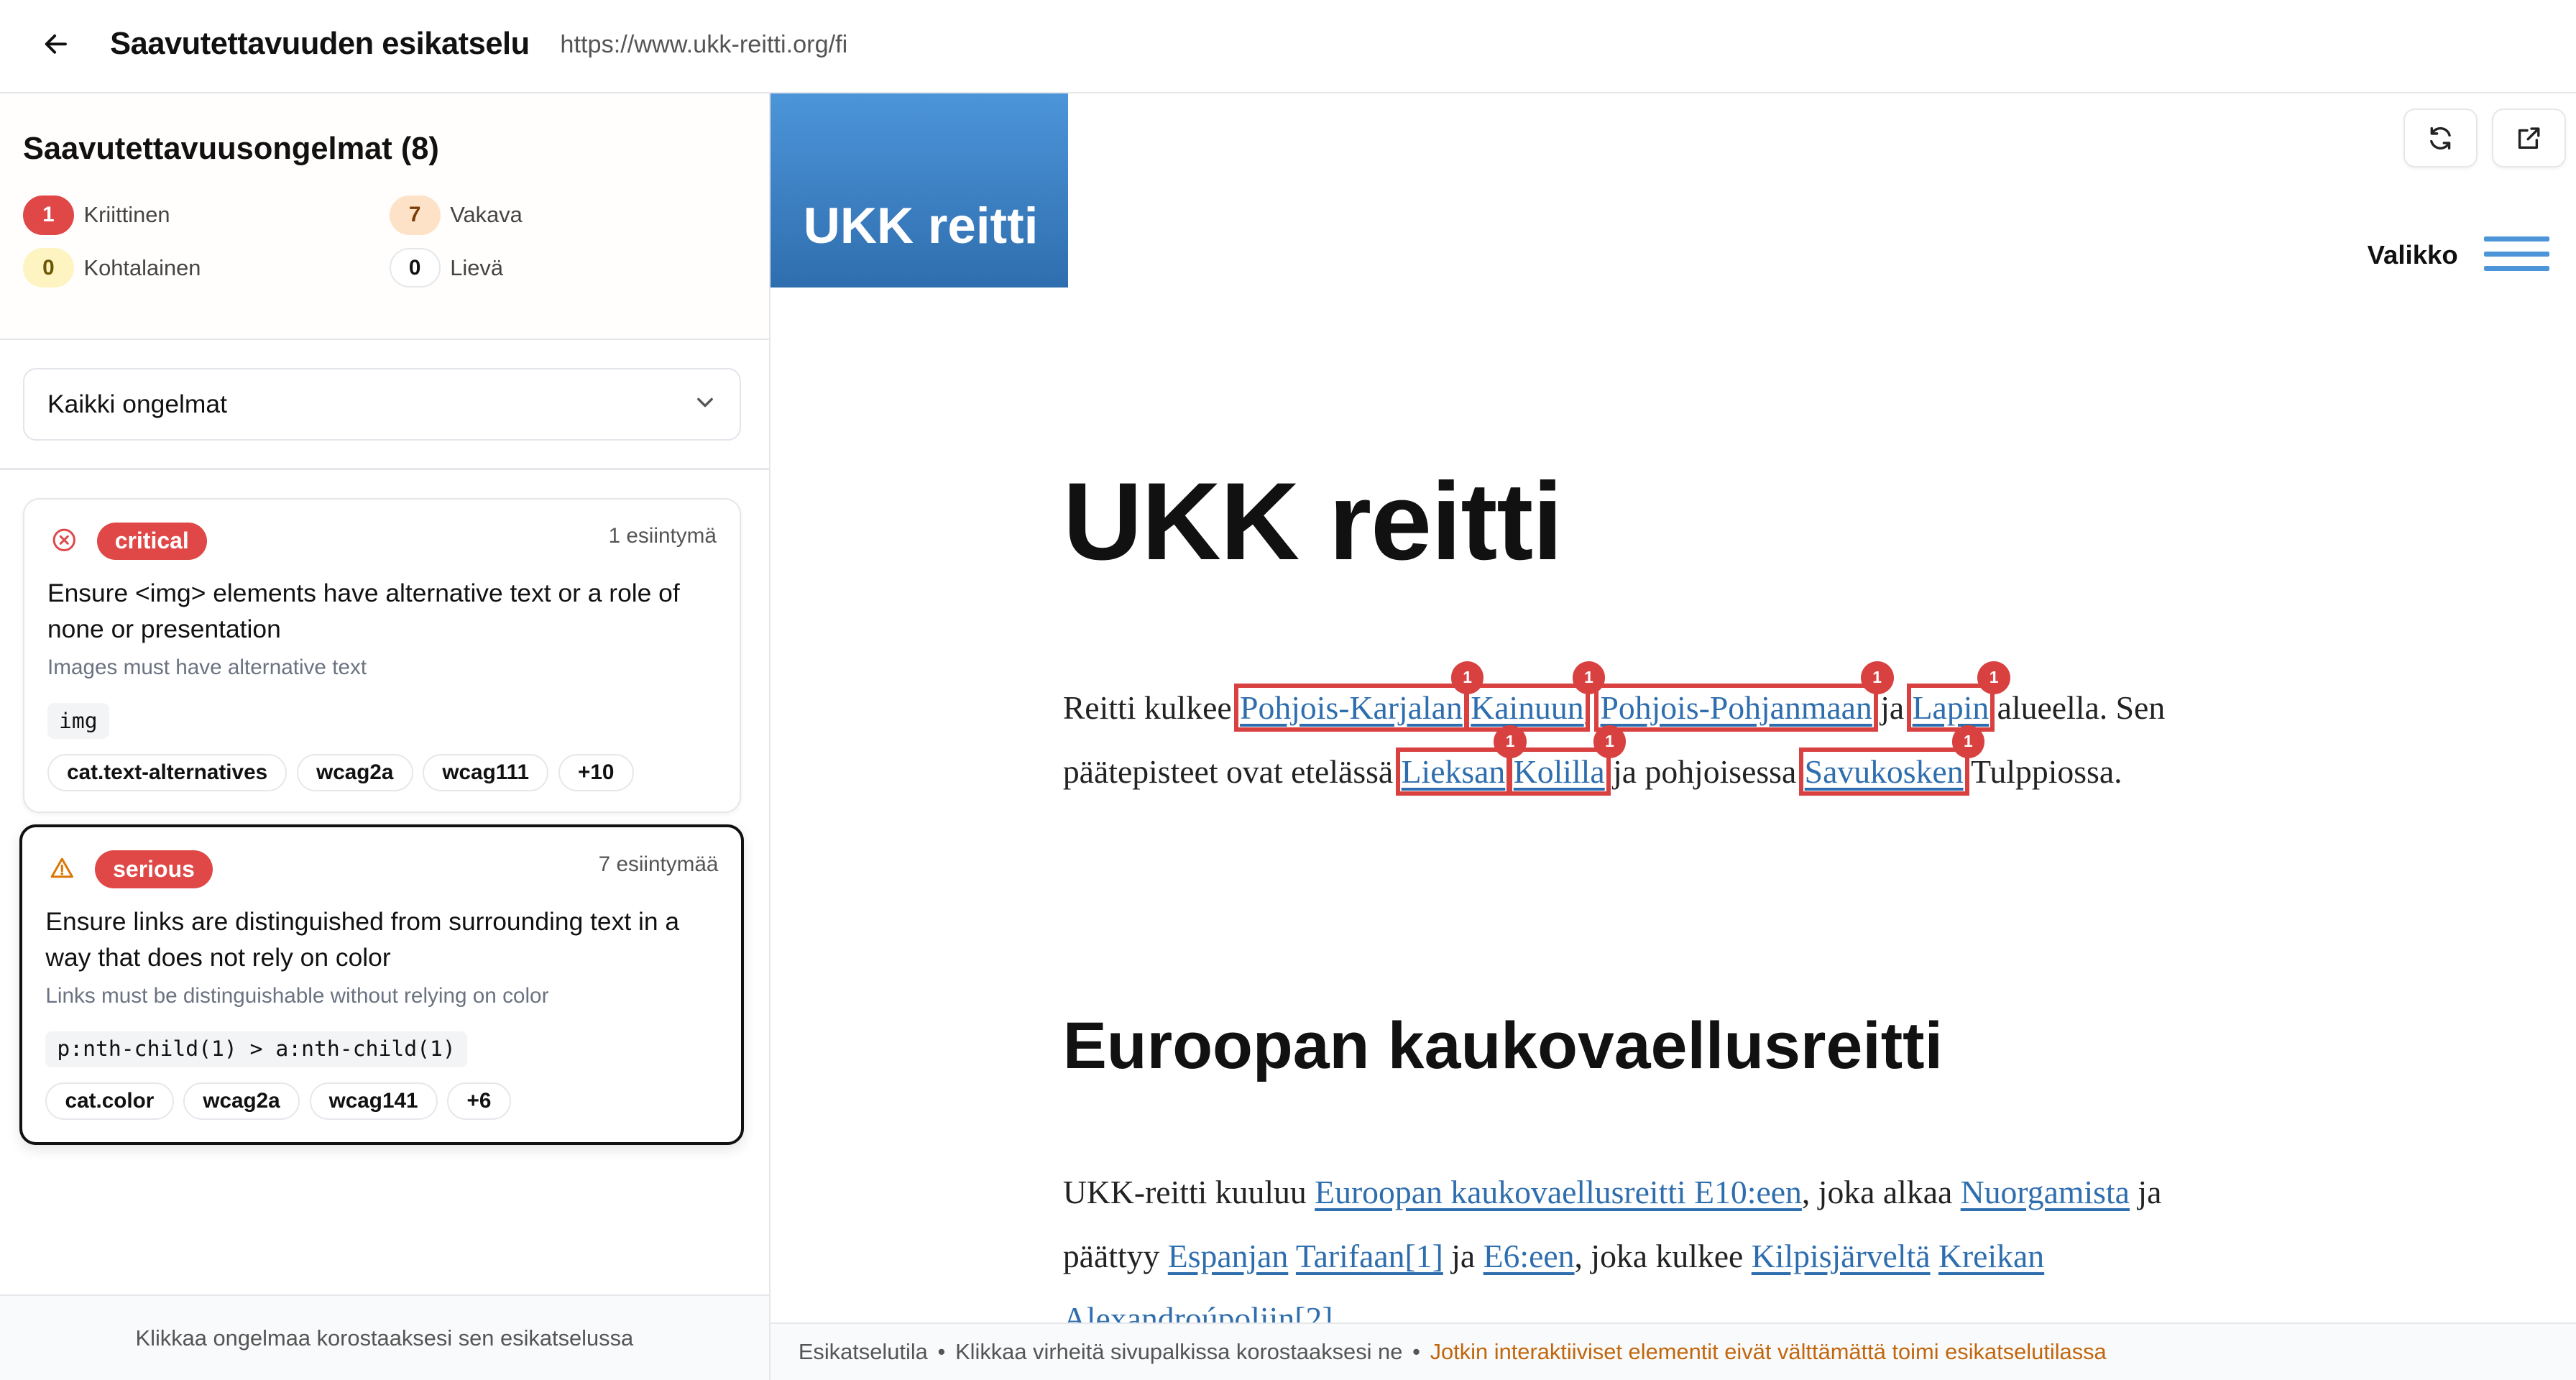 This screenshot has height=1380, width=2576. What do you see at coordinates (1841, 1256) in the screenshot?
I see `kilpisjarvi-link: Kilpisjärveltä` at bounding box center [1841, 1256].